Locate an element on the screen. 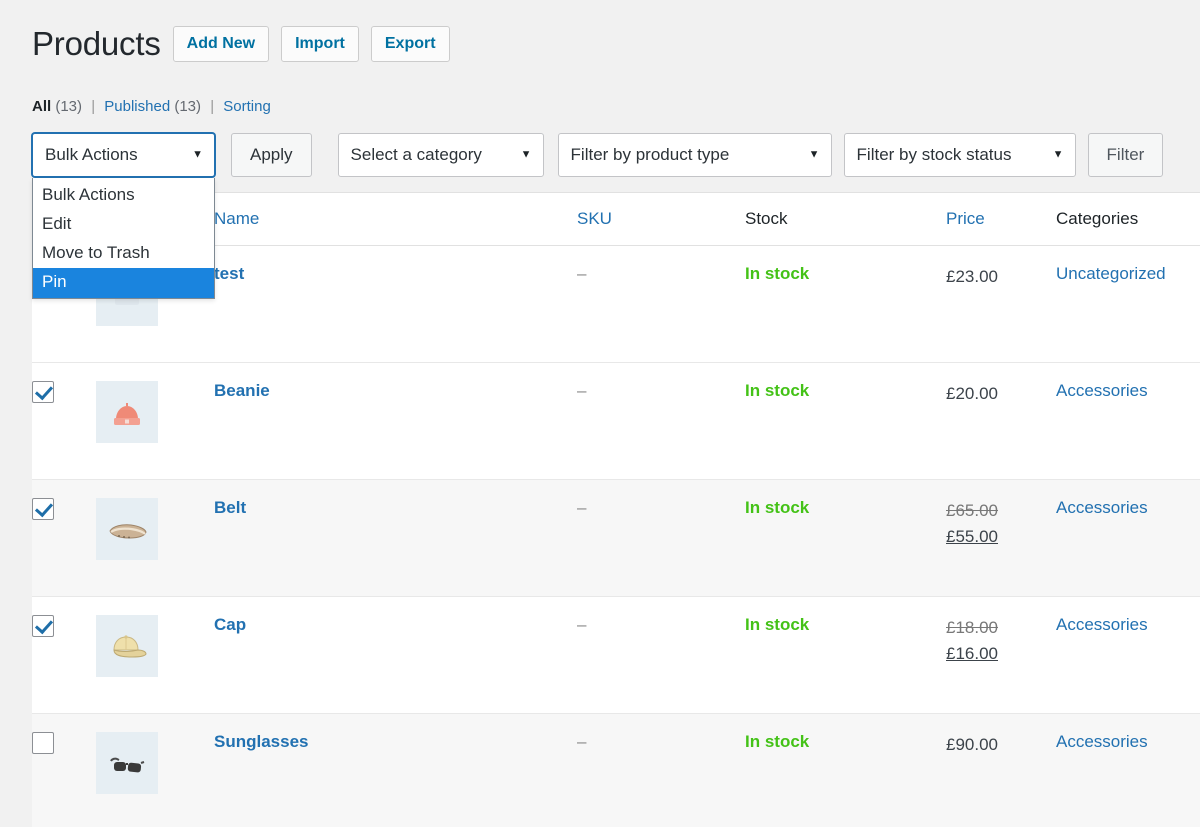 Image resolution: width=1200 pixels, height=827 pixels. product-type-filter-select: Filter by product type ▼ is located at coordinates (694, 155).